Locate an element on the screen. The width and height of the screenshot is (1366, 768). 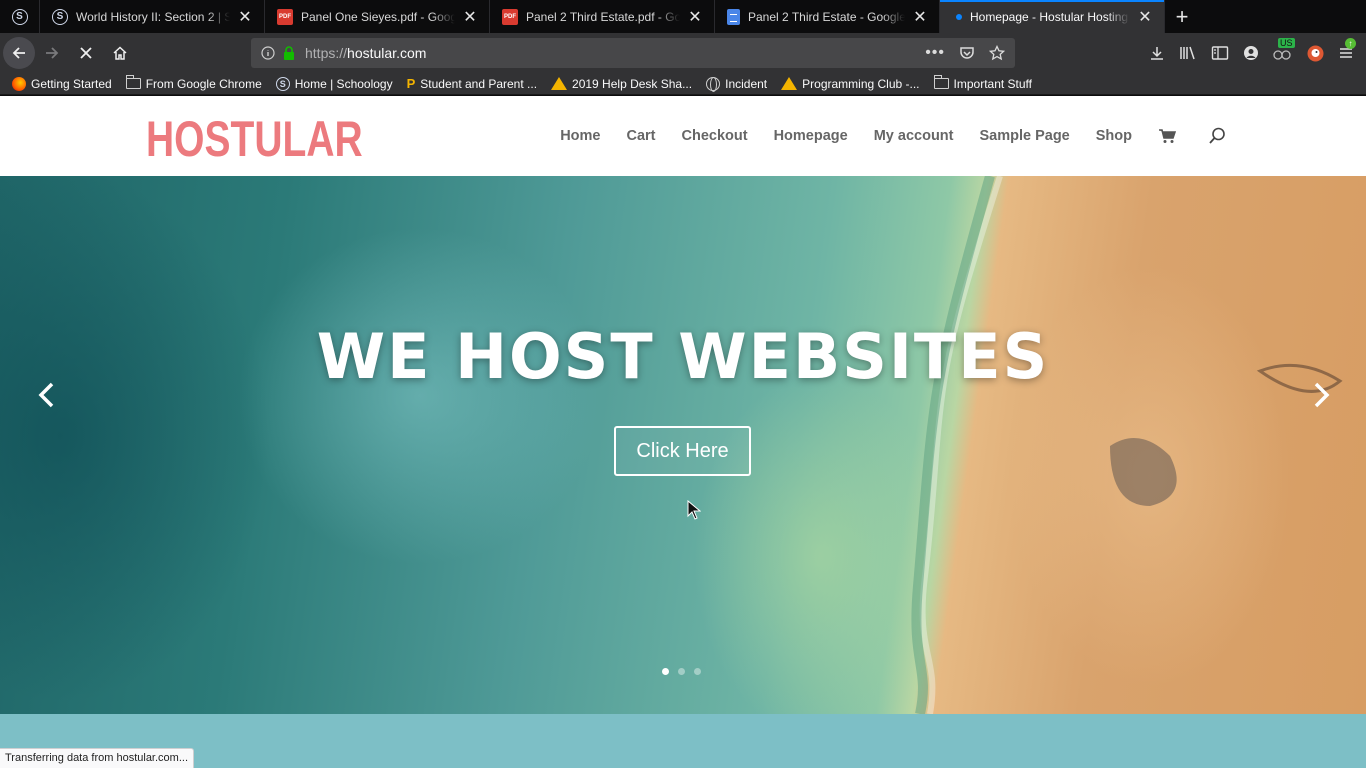
tab-title: World History II: Section 2 | Sch is located at coordinates (153, 16).